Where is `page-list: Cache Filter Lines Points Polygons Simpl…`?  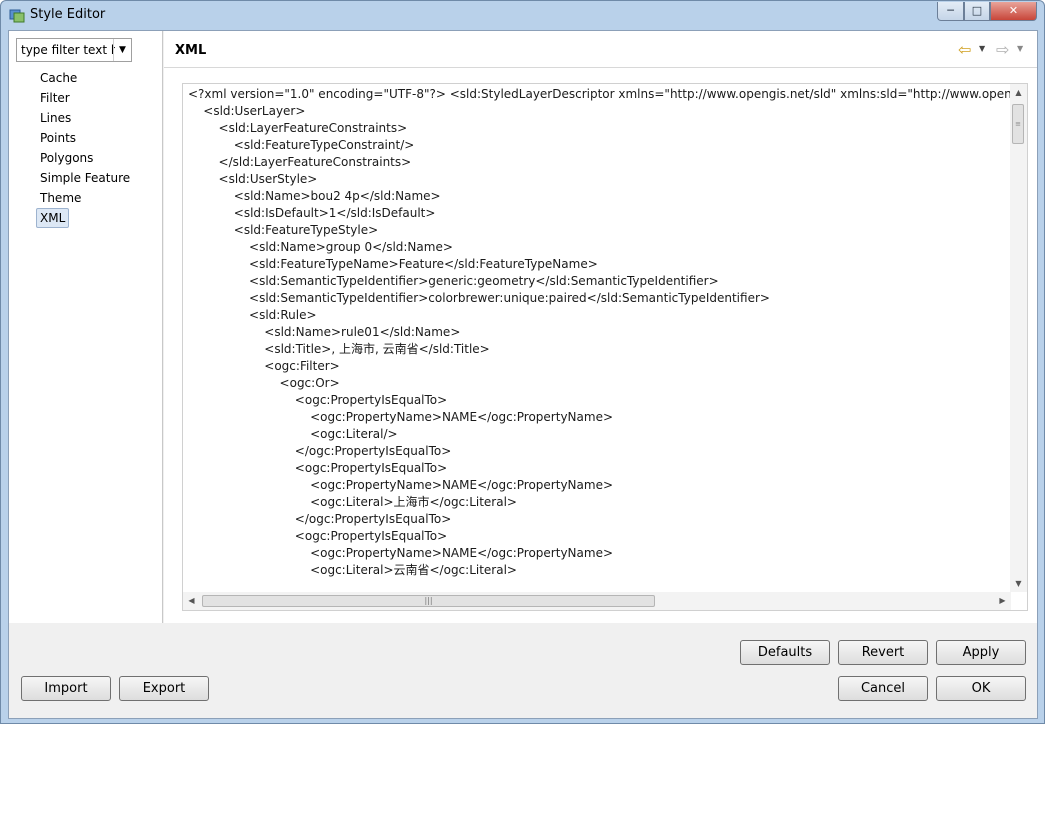
page-list: Cache Filter Lines Points Polygons Simpl… is located at coordinates (85, 148).